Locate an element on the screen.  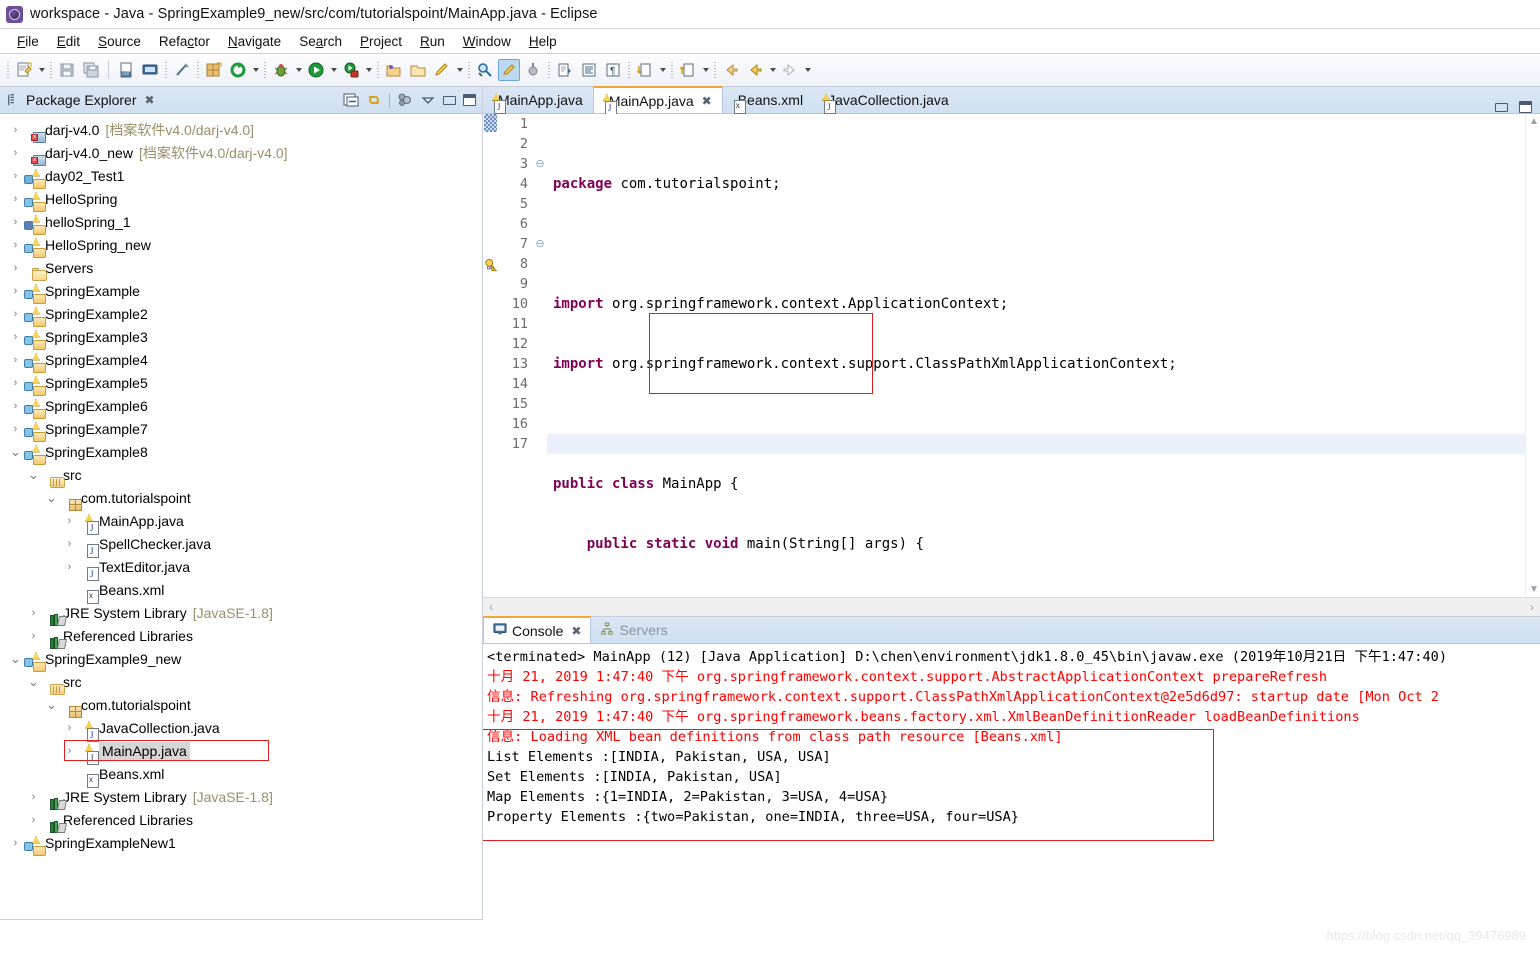
show-whitespace-icon: ¶ is located at coordinates (613, 70).